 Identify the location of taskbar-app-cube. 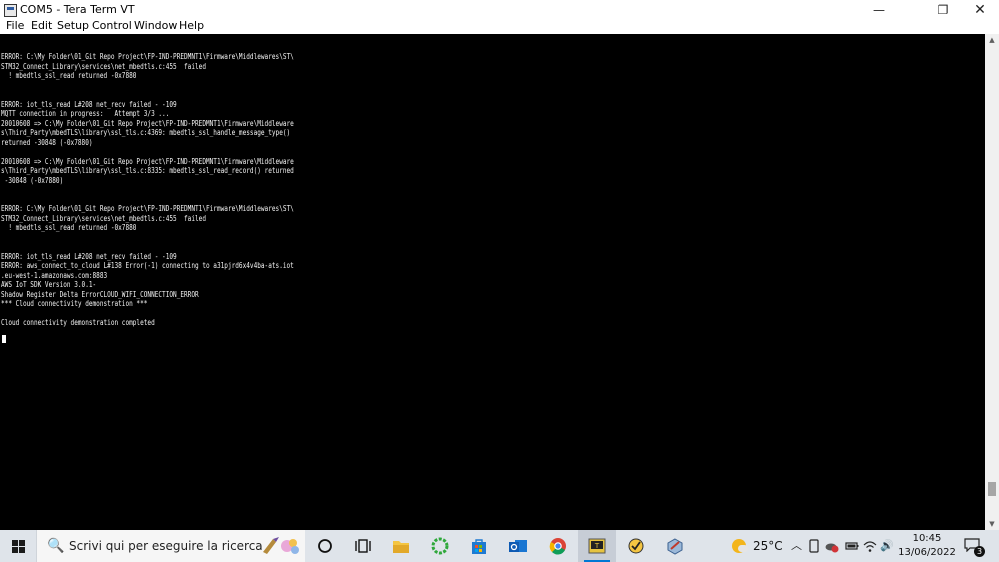
(675, 546).